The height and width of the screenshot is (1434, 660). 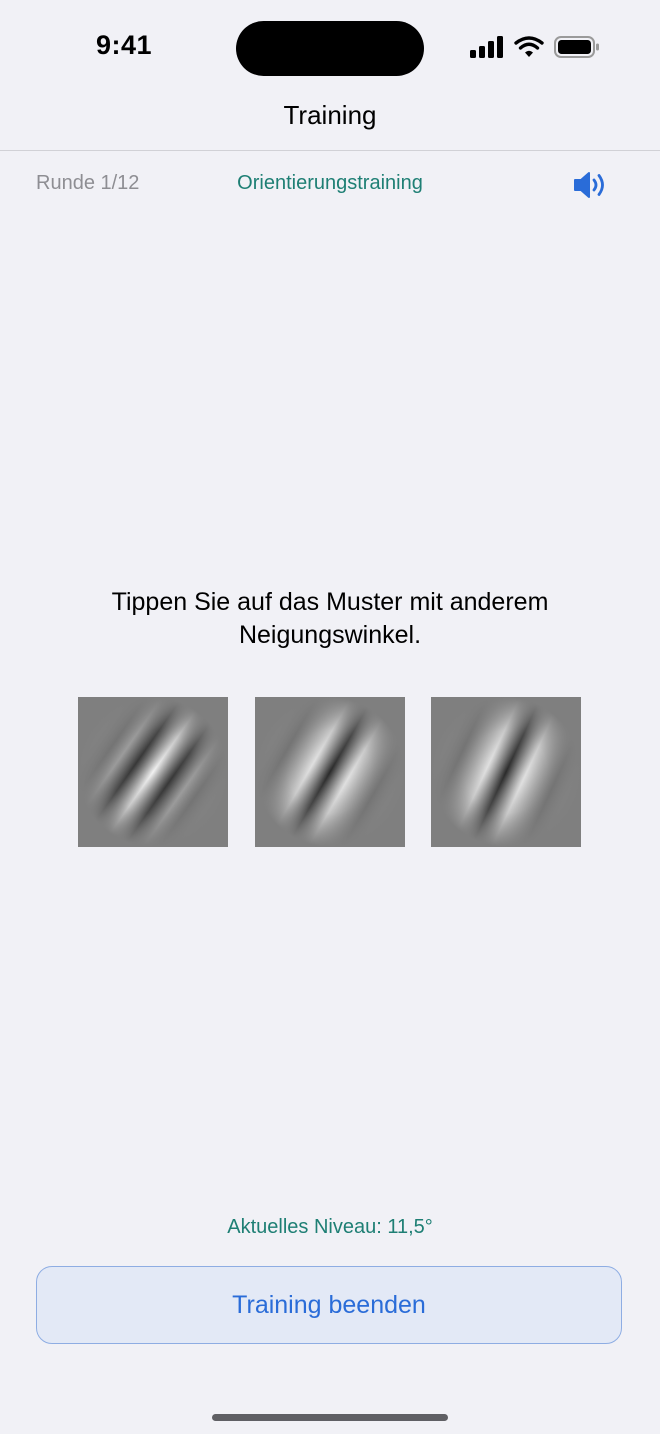 I want to click on stimulus-row, so click(x=330, y=773).